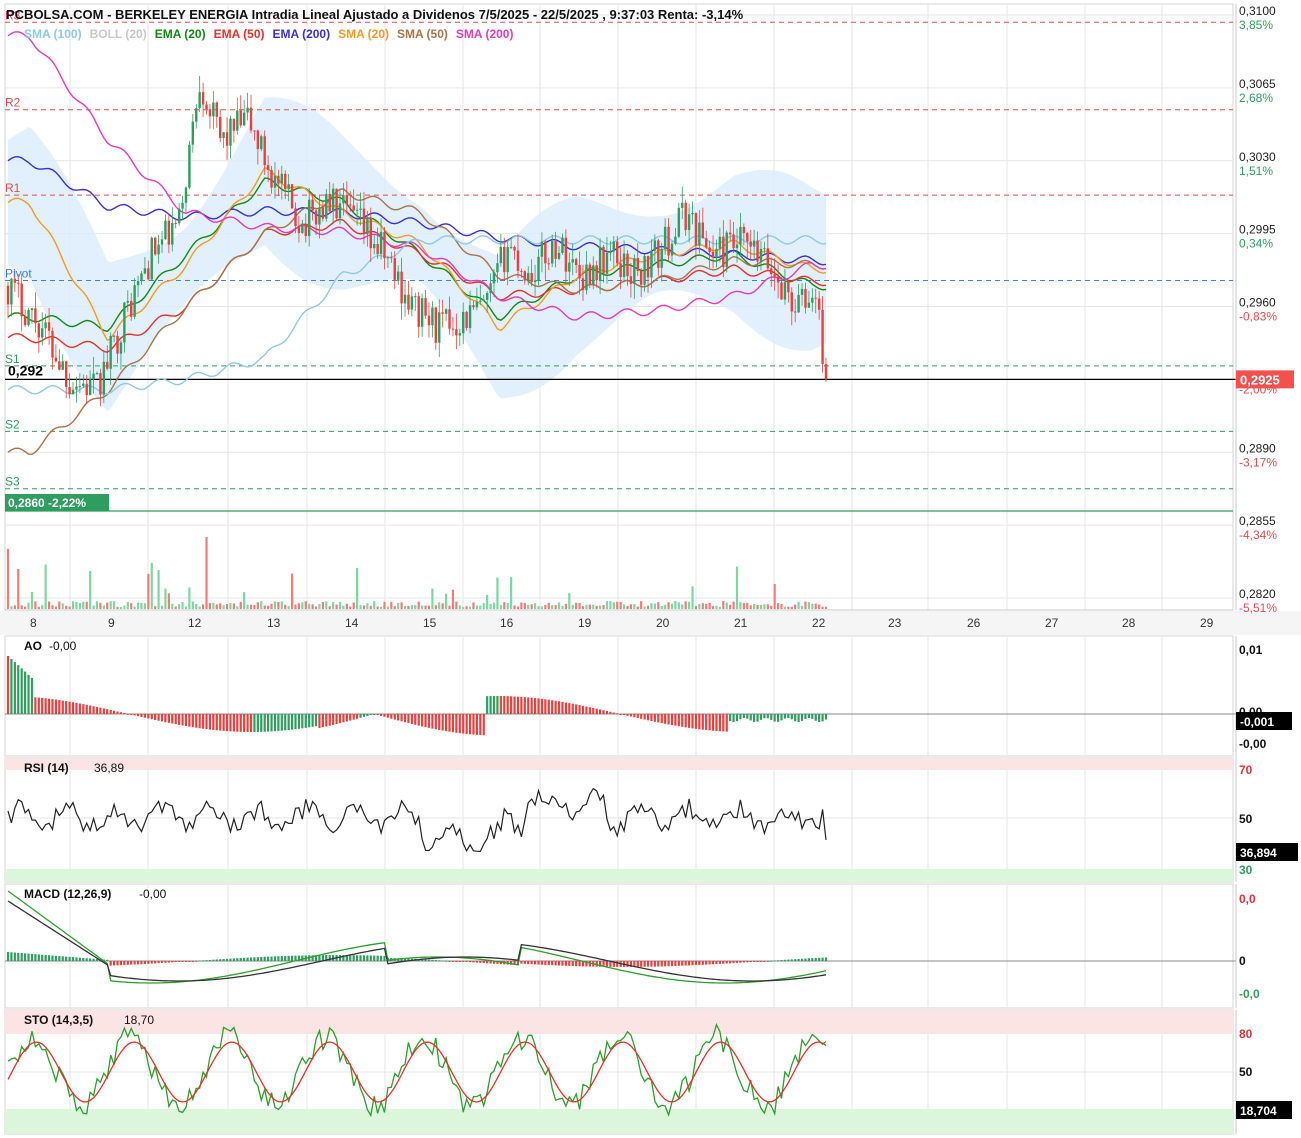  I want to click on x-tick-label: 8, so click(33, 623).